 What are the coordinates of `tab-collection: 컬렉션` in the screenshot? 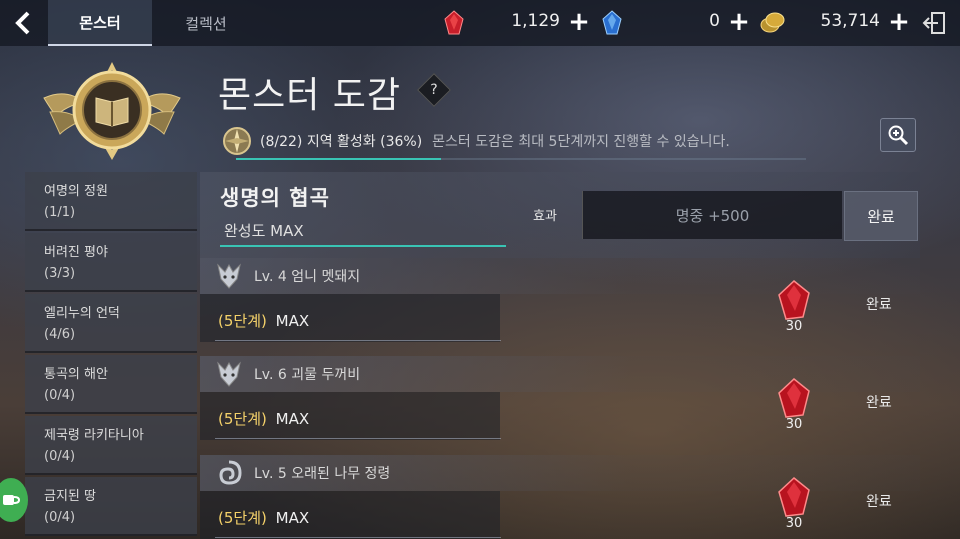 It's located at (206, 23).